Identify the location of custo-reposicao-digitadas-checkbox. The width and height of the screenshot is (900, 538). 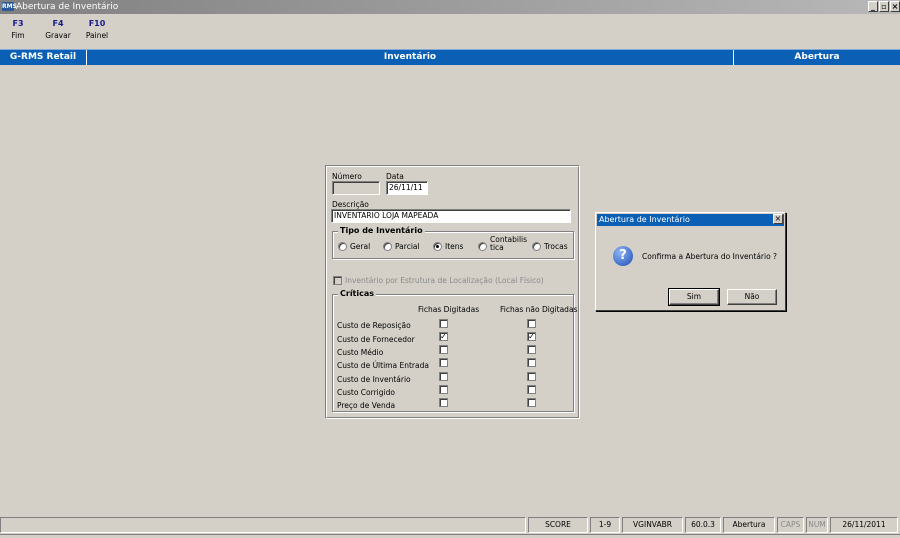
(443, 323).